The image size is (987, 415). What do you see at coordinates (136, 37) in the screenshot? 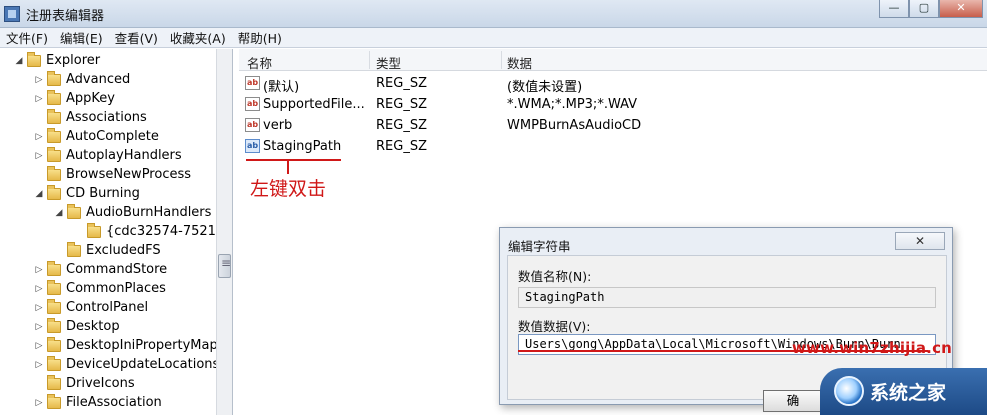
I see `menu-view: 查看(V)` at bounding box center [136, 37].